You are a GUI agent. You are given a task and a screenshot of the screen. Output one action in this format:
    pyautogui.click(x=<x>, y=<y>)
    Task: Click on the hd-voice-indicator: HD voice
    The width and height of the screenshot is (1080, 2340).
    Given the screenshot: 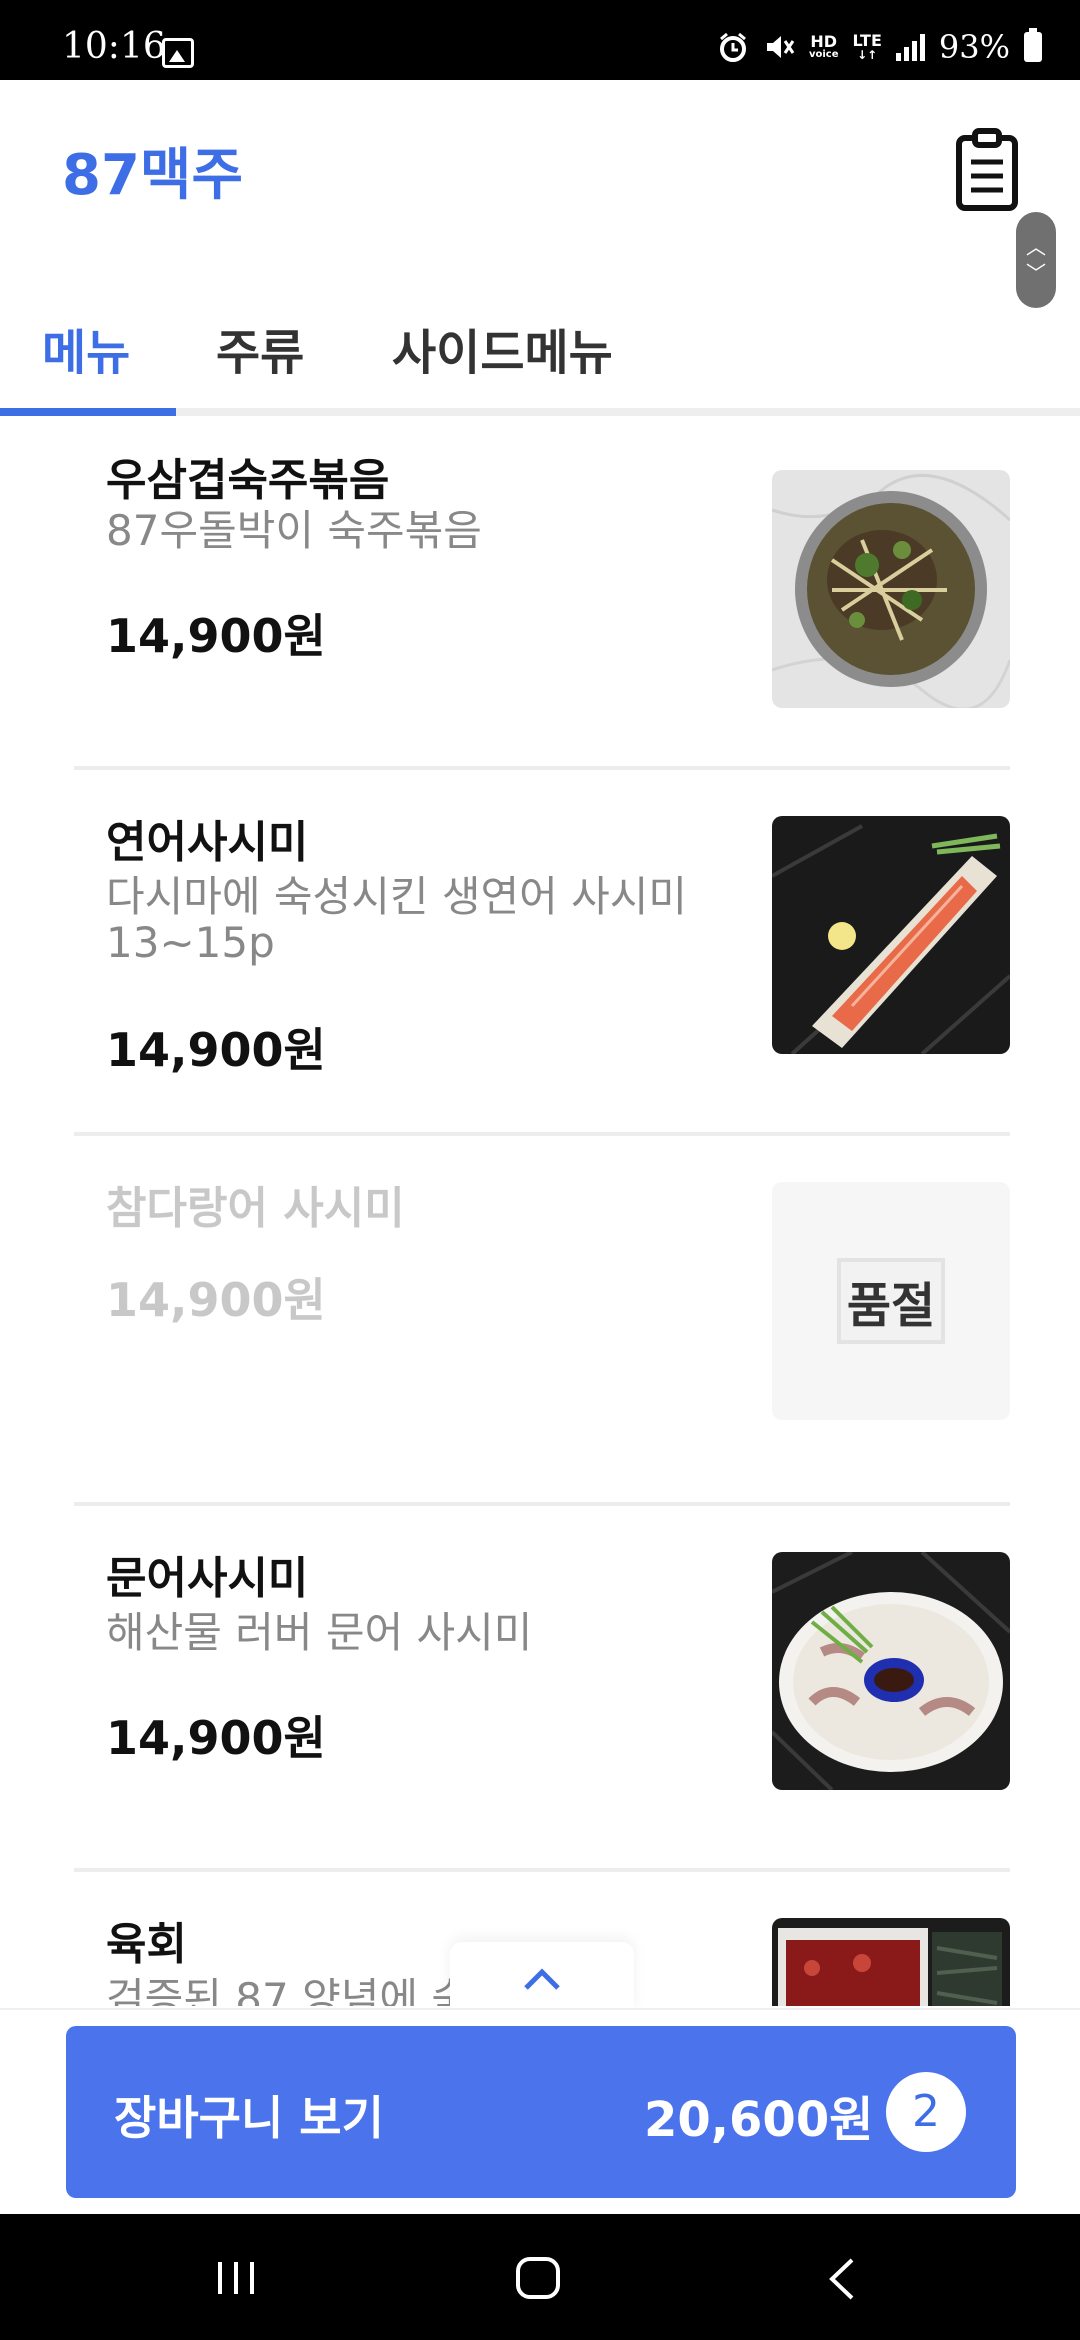 What is the action you would take?
    pyautogui.click(x=823, y=46)
    